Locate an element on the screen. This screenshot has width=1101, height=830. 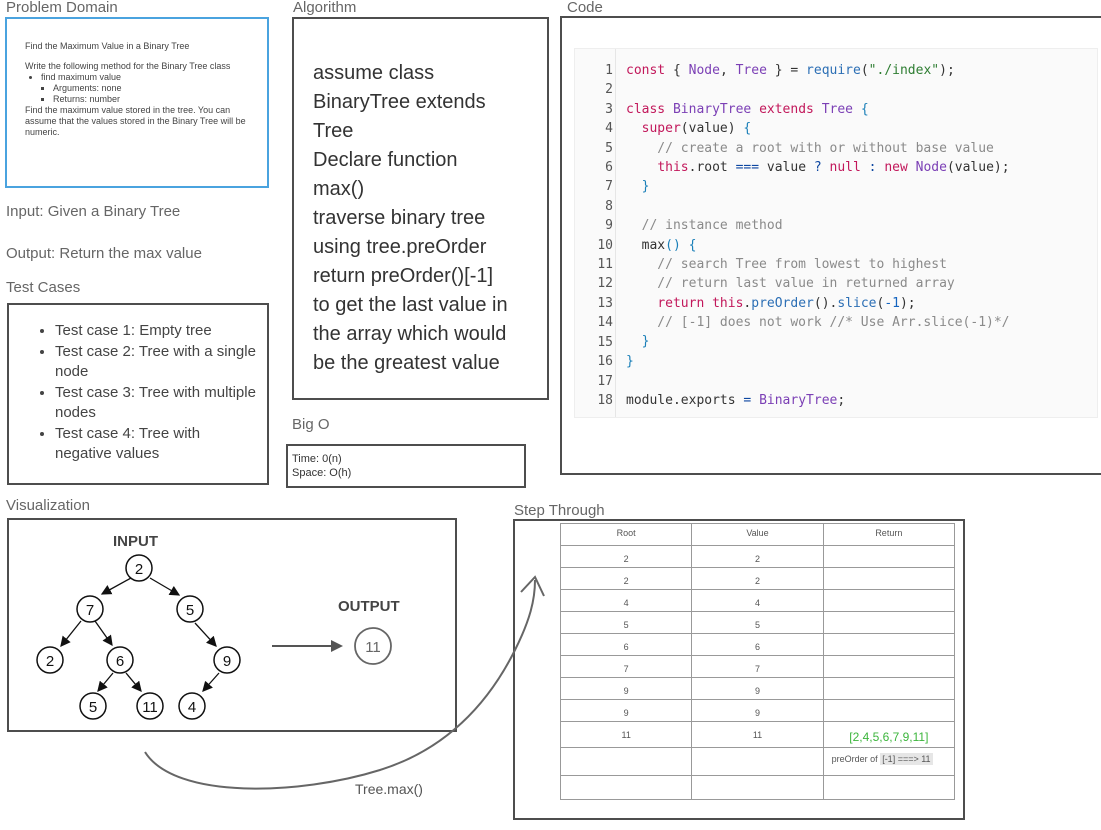
table-header-row: Root Value Return is located at coordinates (757, 534).